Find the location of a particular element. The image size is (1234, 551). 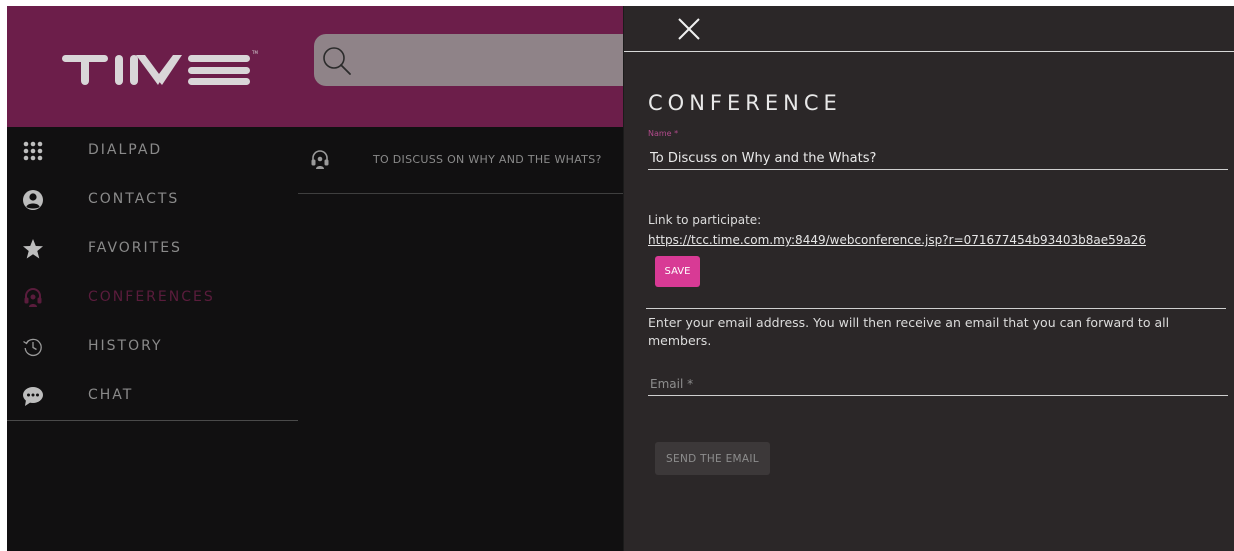

app-header: TM is located at coordinates (325, 66).